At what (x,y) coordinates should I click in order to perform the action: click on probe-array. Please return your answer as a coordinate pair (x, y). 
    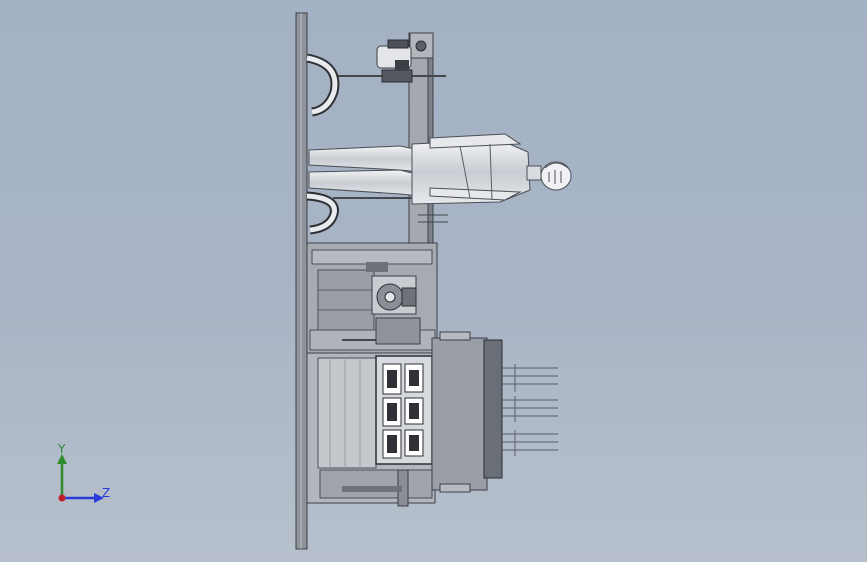
    Looking at the image, I should click on (530, 410).